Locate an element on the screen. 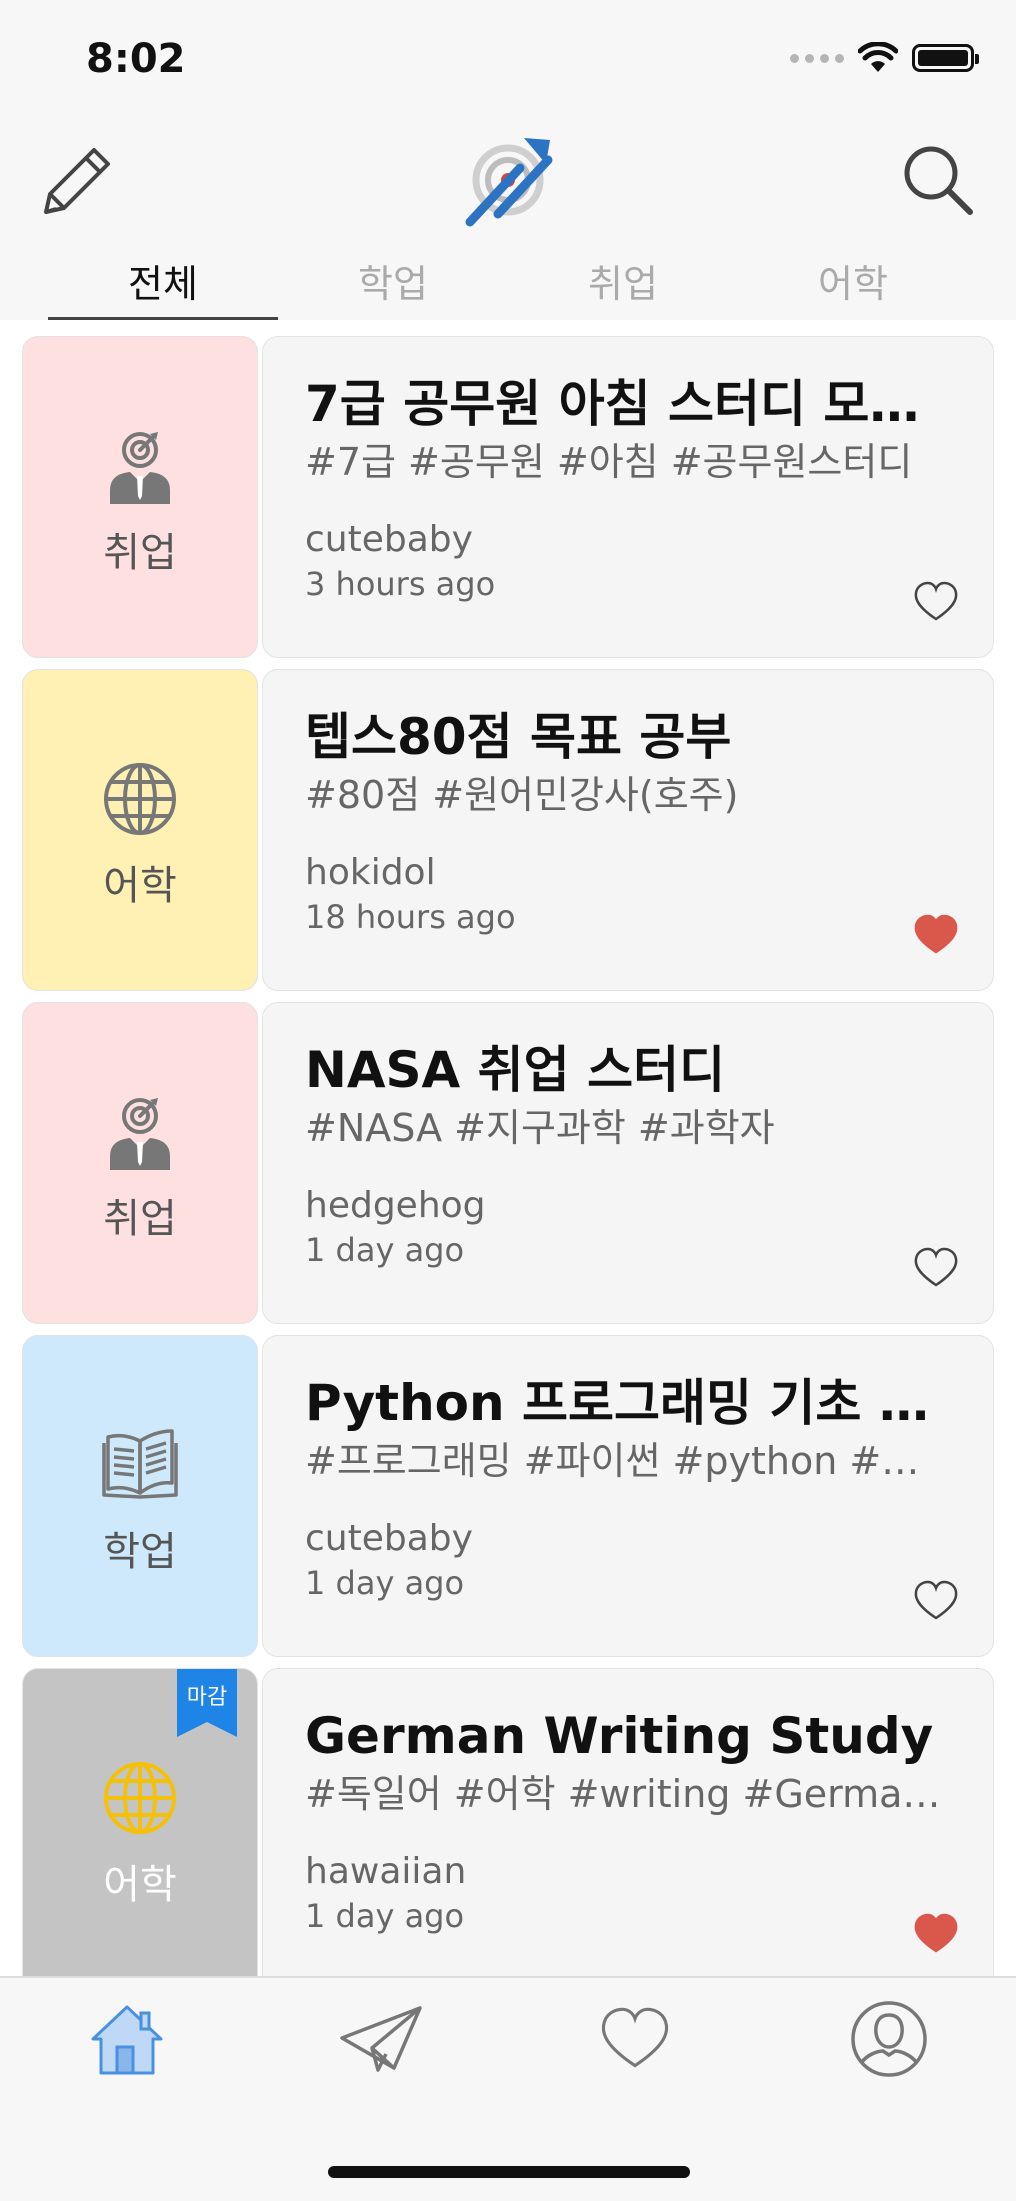 The image size is (1016, 2201). home-indicator is located at coordinates (509, 2172).